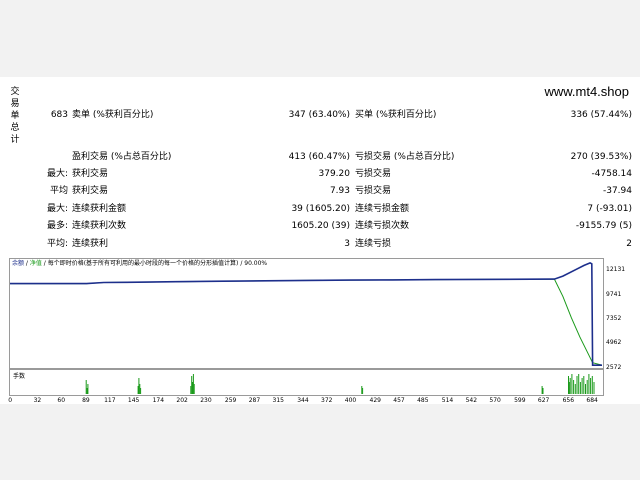 This screenshot has width=640, height=480. Describe the element at coordinates (158, 400) in the screenshot. I see `x-tick-label: 174` at that location.